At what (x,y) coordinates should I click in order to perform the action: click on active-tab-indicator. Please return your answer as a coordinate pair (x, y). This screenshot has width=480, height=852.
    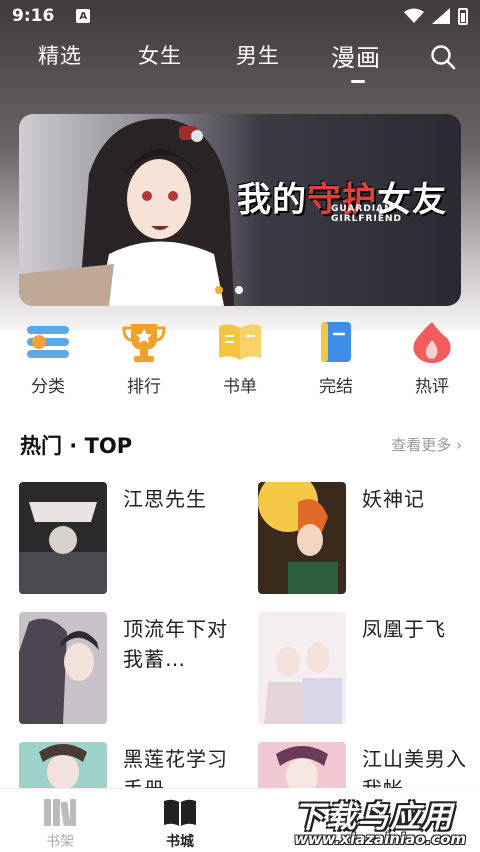
    Looking at the image, I should click on (358, 81).